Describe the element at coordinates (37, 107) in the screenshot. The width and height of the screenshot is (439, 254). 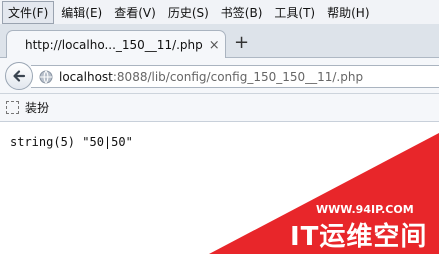
I see `bookmark-item: 装扮` at that location.